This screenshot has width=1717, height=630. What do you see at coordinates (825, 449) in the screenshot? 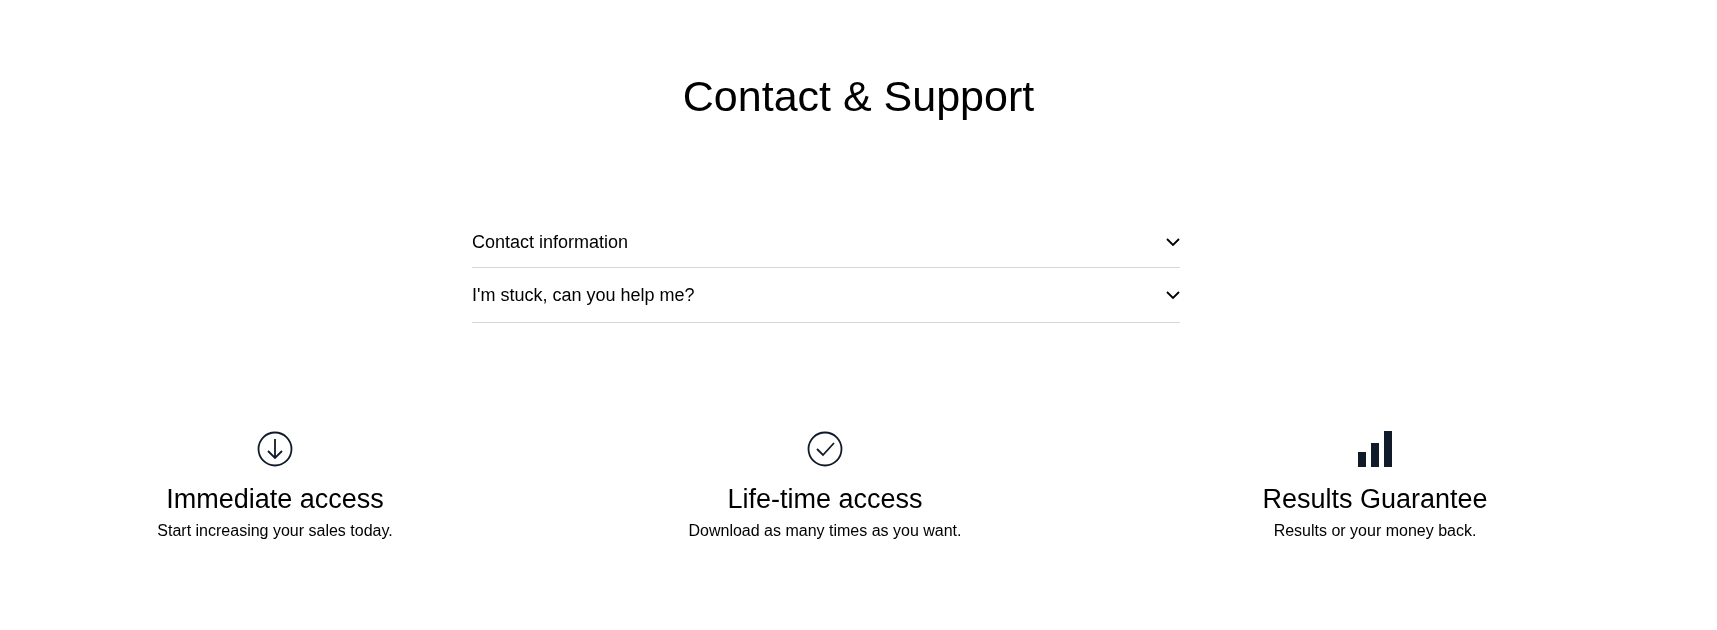
I see `check-circle-icon` at bounding box center [825, 449].